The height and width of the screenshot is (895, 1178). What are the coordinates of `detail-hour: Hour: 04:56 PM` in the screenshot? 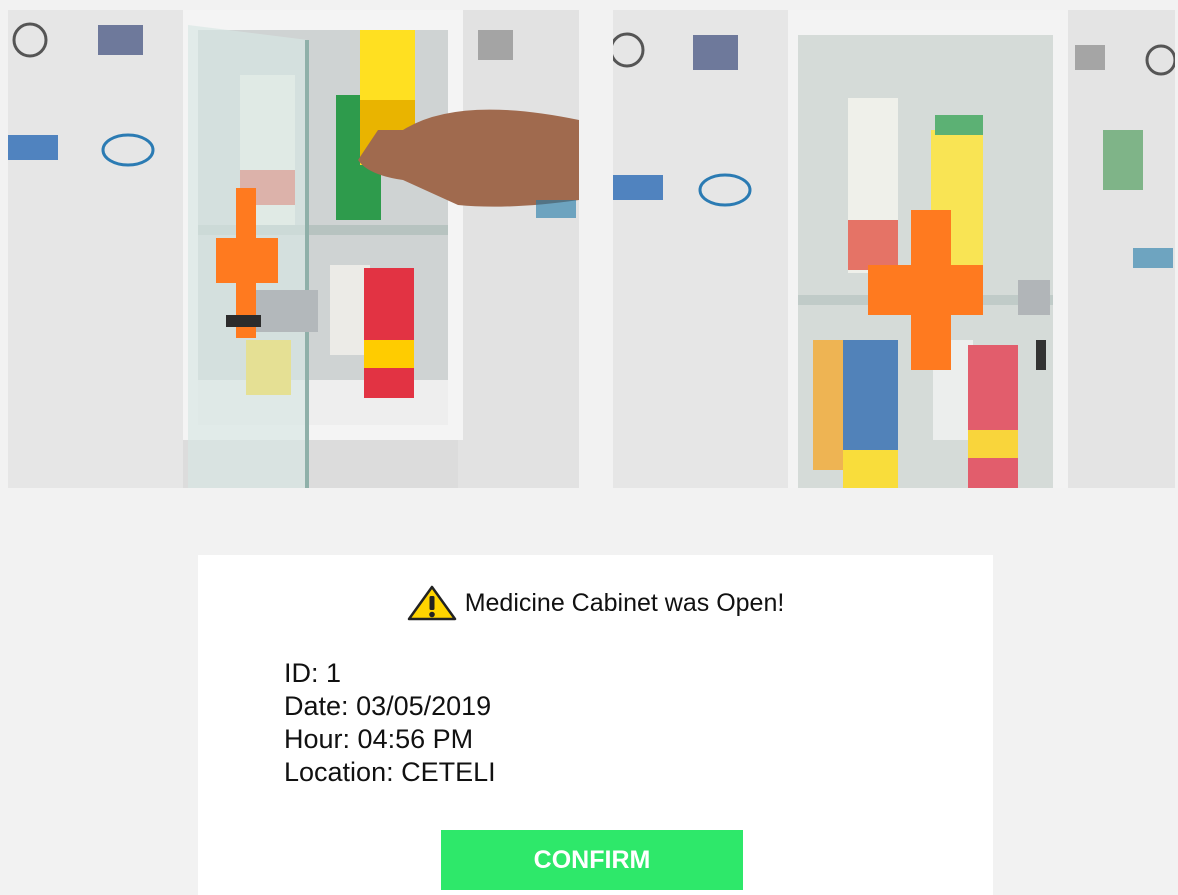 It's located at (390, 739).